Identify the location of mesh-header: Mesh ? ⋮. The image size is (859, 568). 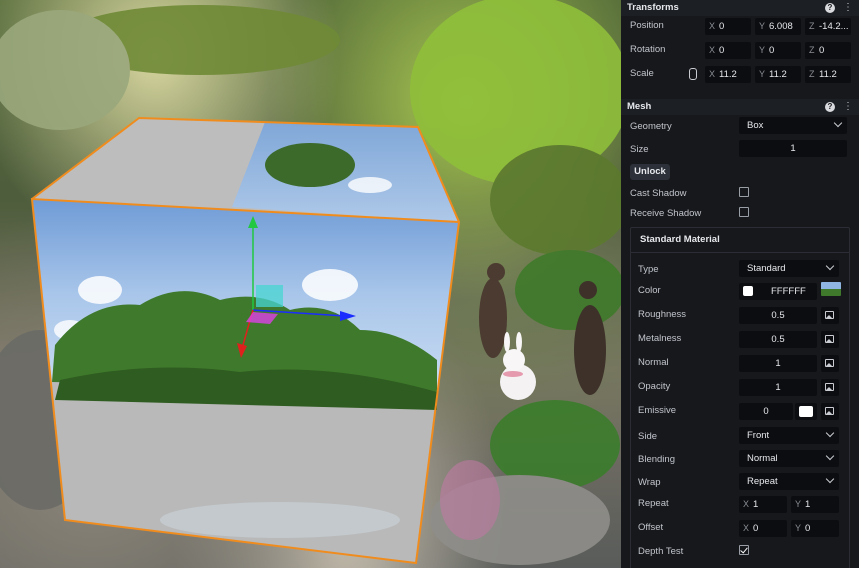
(740, 107).